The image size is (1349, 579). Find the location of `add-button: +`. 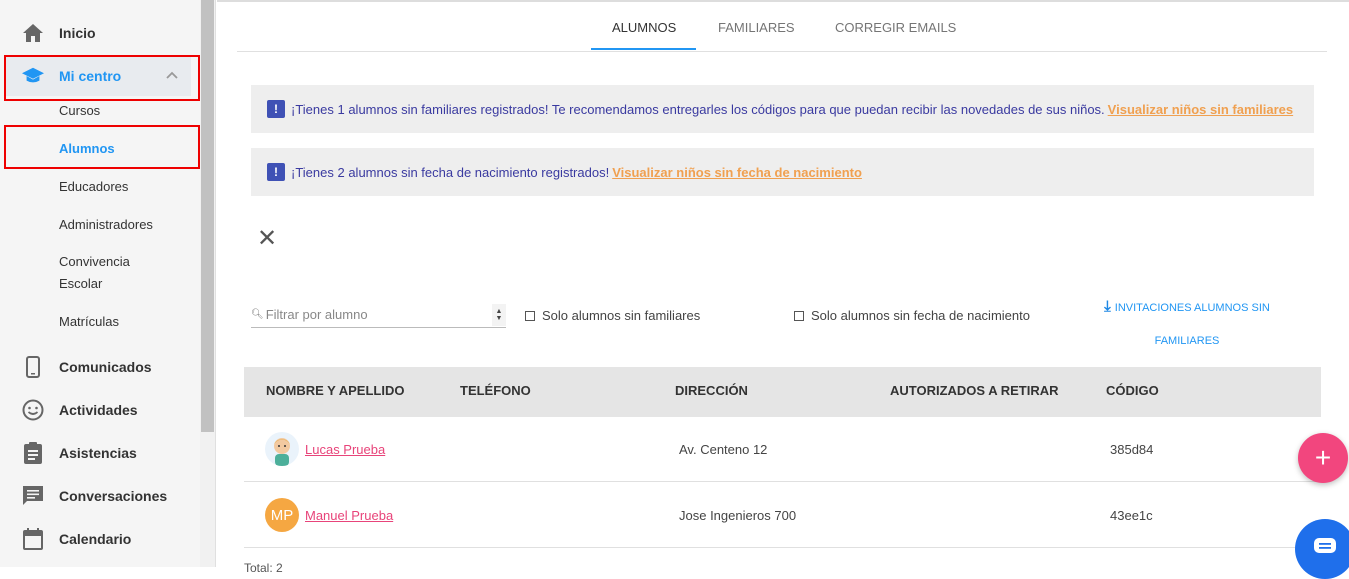

add-button: + is located at coordinates (1323, 458).